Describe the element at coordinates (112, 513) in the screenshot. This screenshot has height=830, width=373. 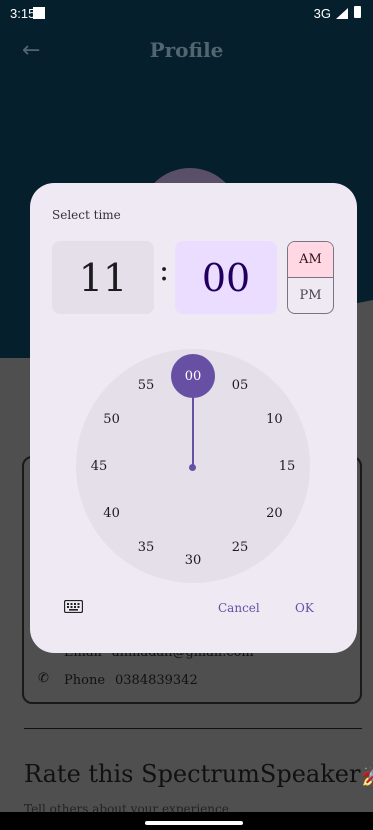
I see `dial-number-40: 40` at that location.